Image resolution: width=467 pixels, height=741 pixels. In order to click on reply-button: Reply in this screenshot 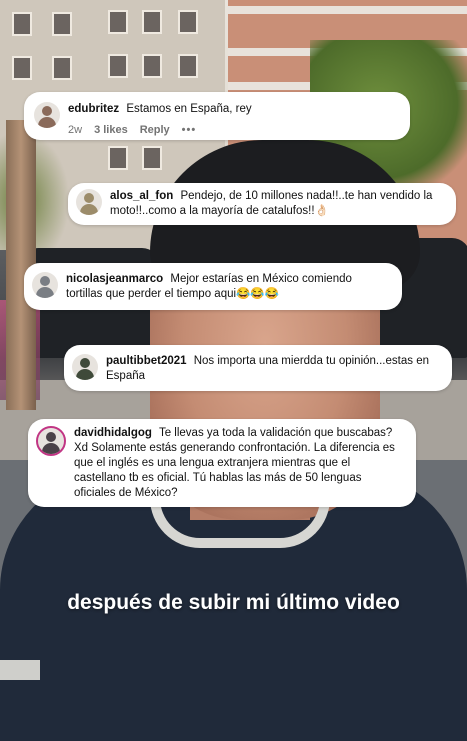, I will do `click(155, 130)`.